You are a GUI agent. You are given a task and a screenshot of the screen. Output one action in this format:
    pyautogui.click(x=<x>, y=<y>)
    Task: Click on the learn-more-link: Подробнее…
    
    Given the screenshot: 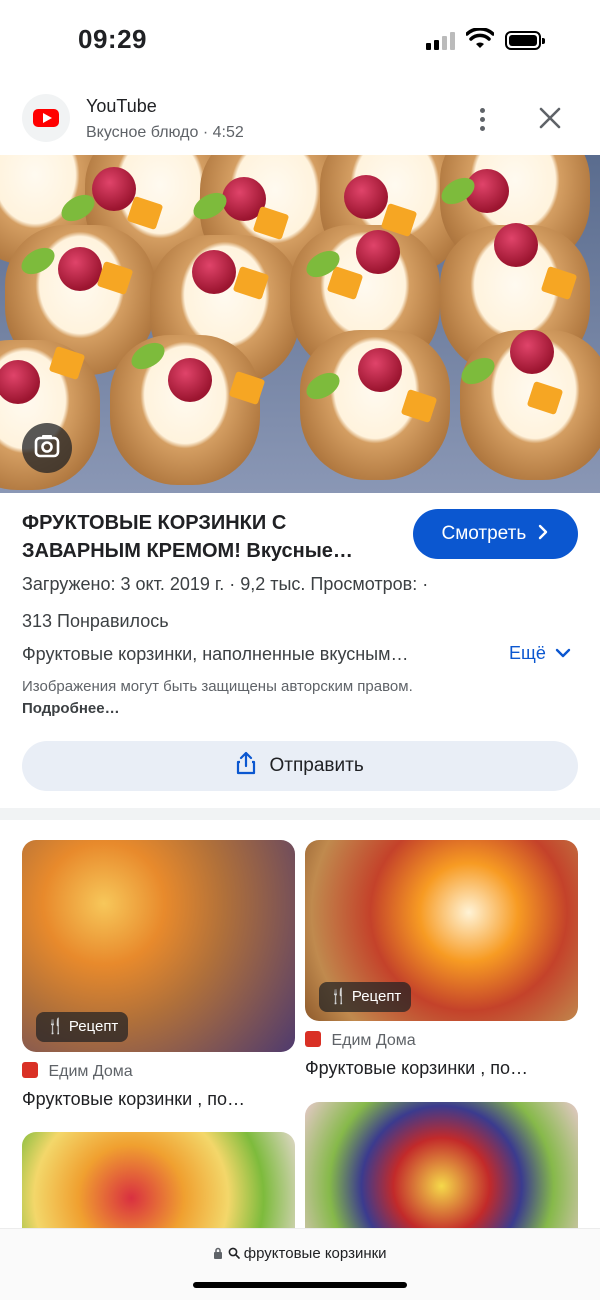 What is the action you would take?
    pyautogui.click(x=71, y=708)
    